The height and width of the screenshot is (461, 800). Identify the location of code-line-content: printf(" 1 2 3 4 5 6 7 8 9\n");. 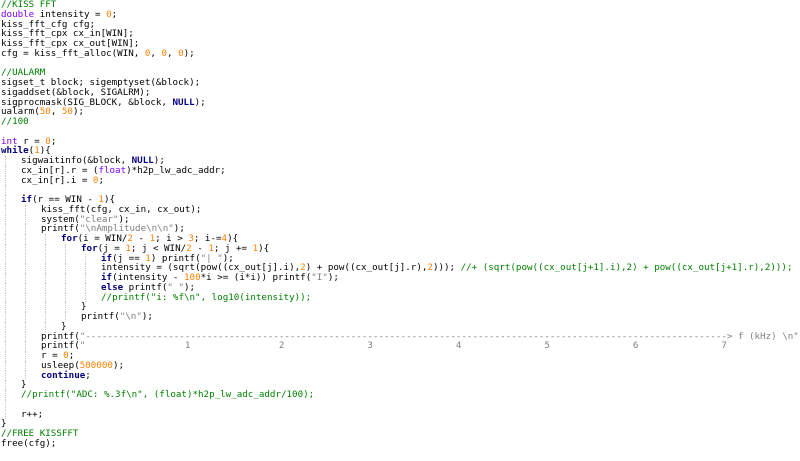
(400, 345).